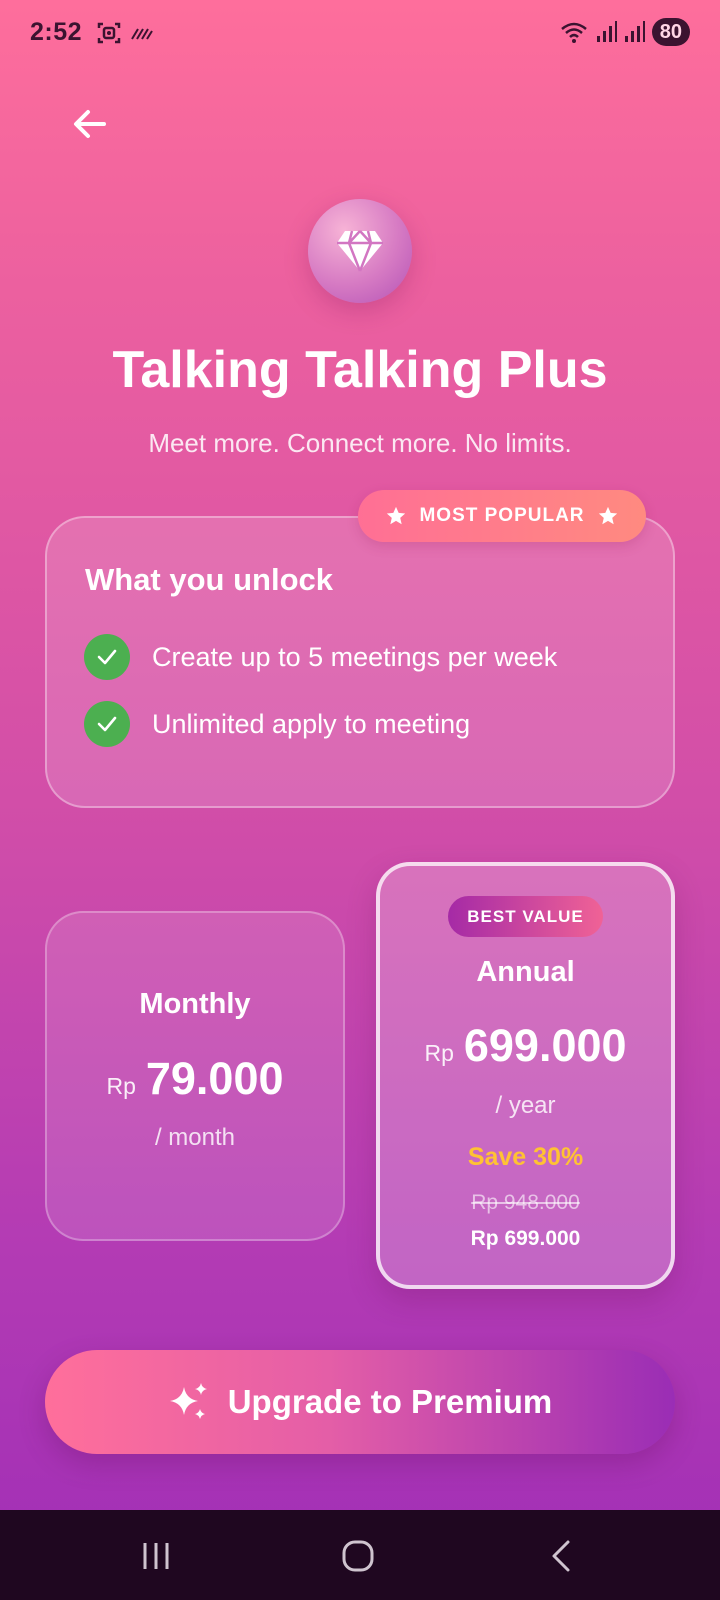 Image resolution: width=720 pixels, height=1600 pixels. I want to click on status-right-icons: 80, so click(625, 32).